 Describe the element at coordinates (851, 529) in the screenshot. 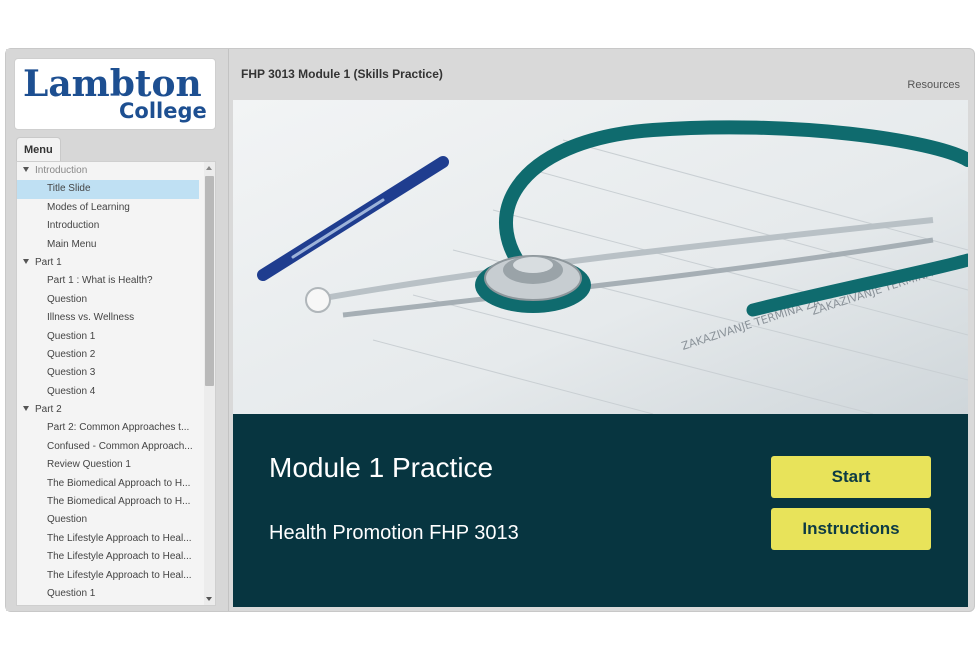

I see `instructions-button: Instructions` at that location.